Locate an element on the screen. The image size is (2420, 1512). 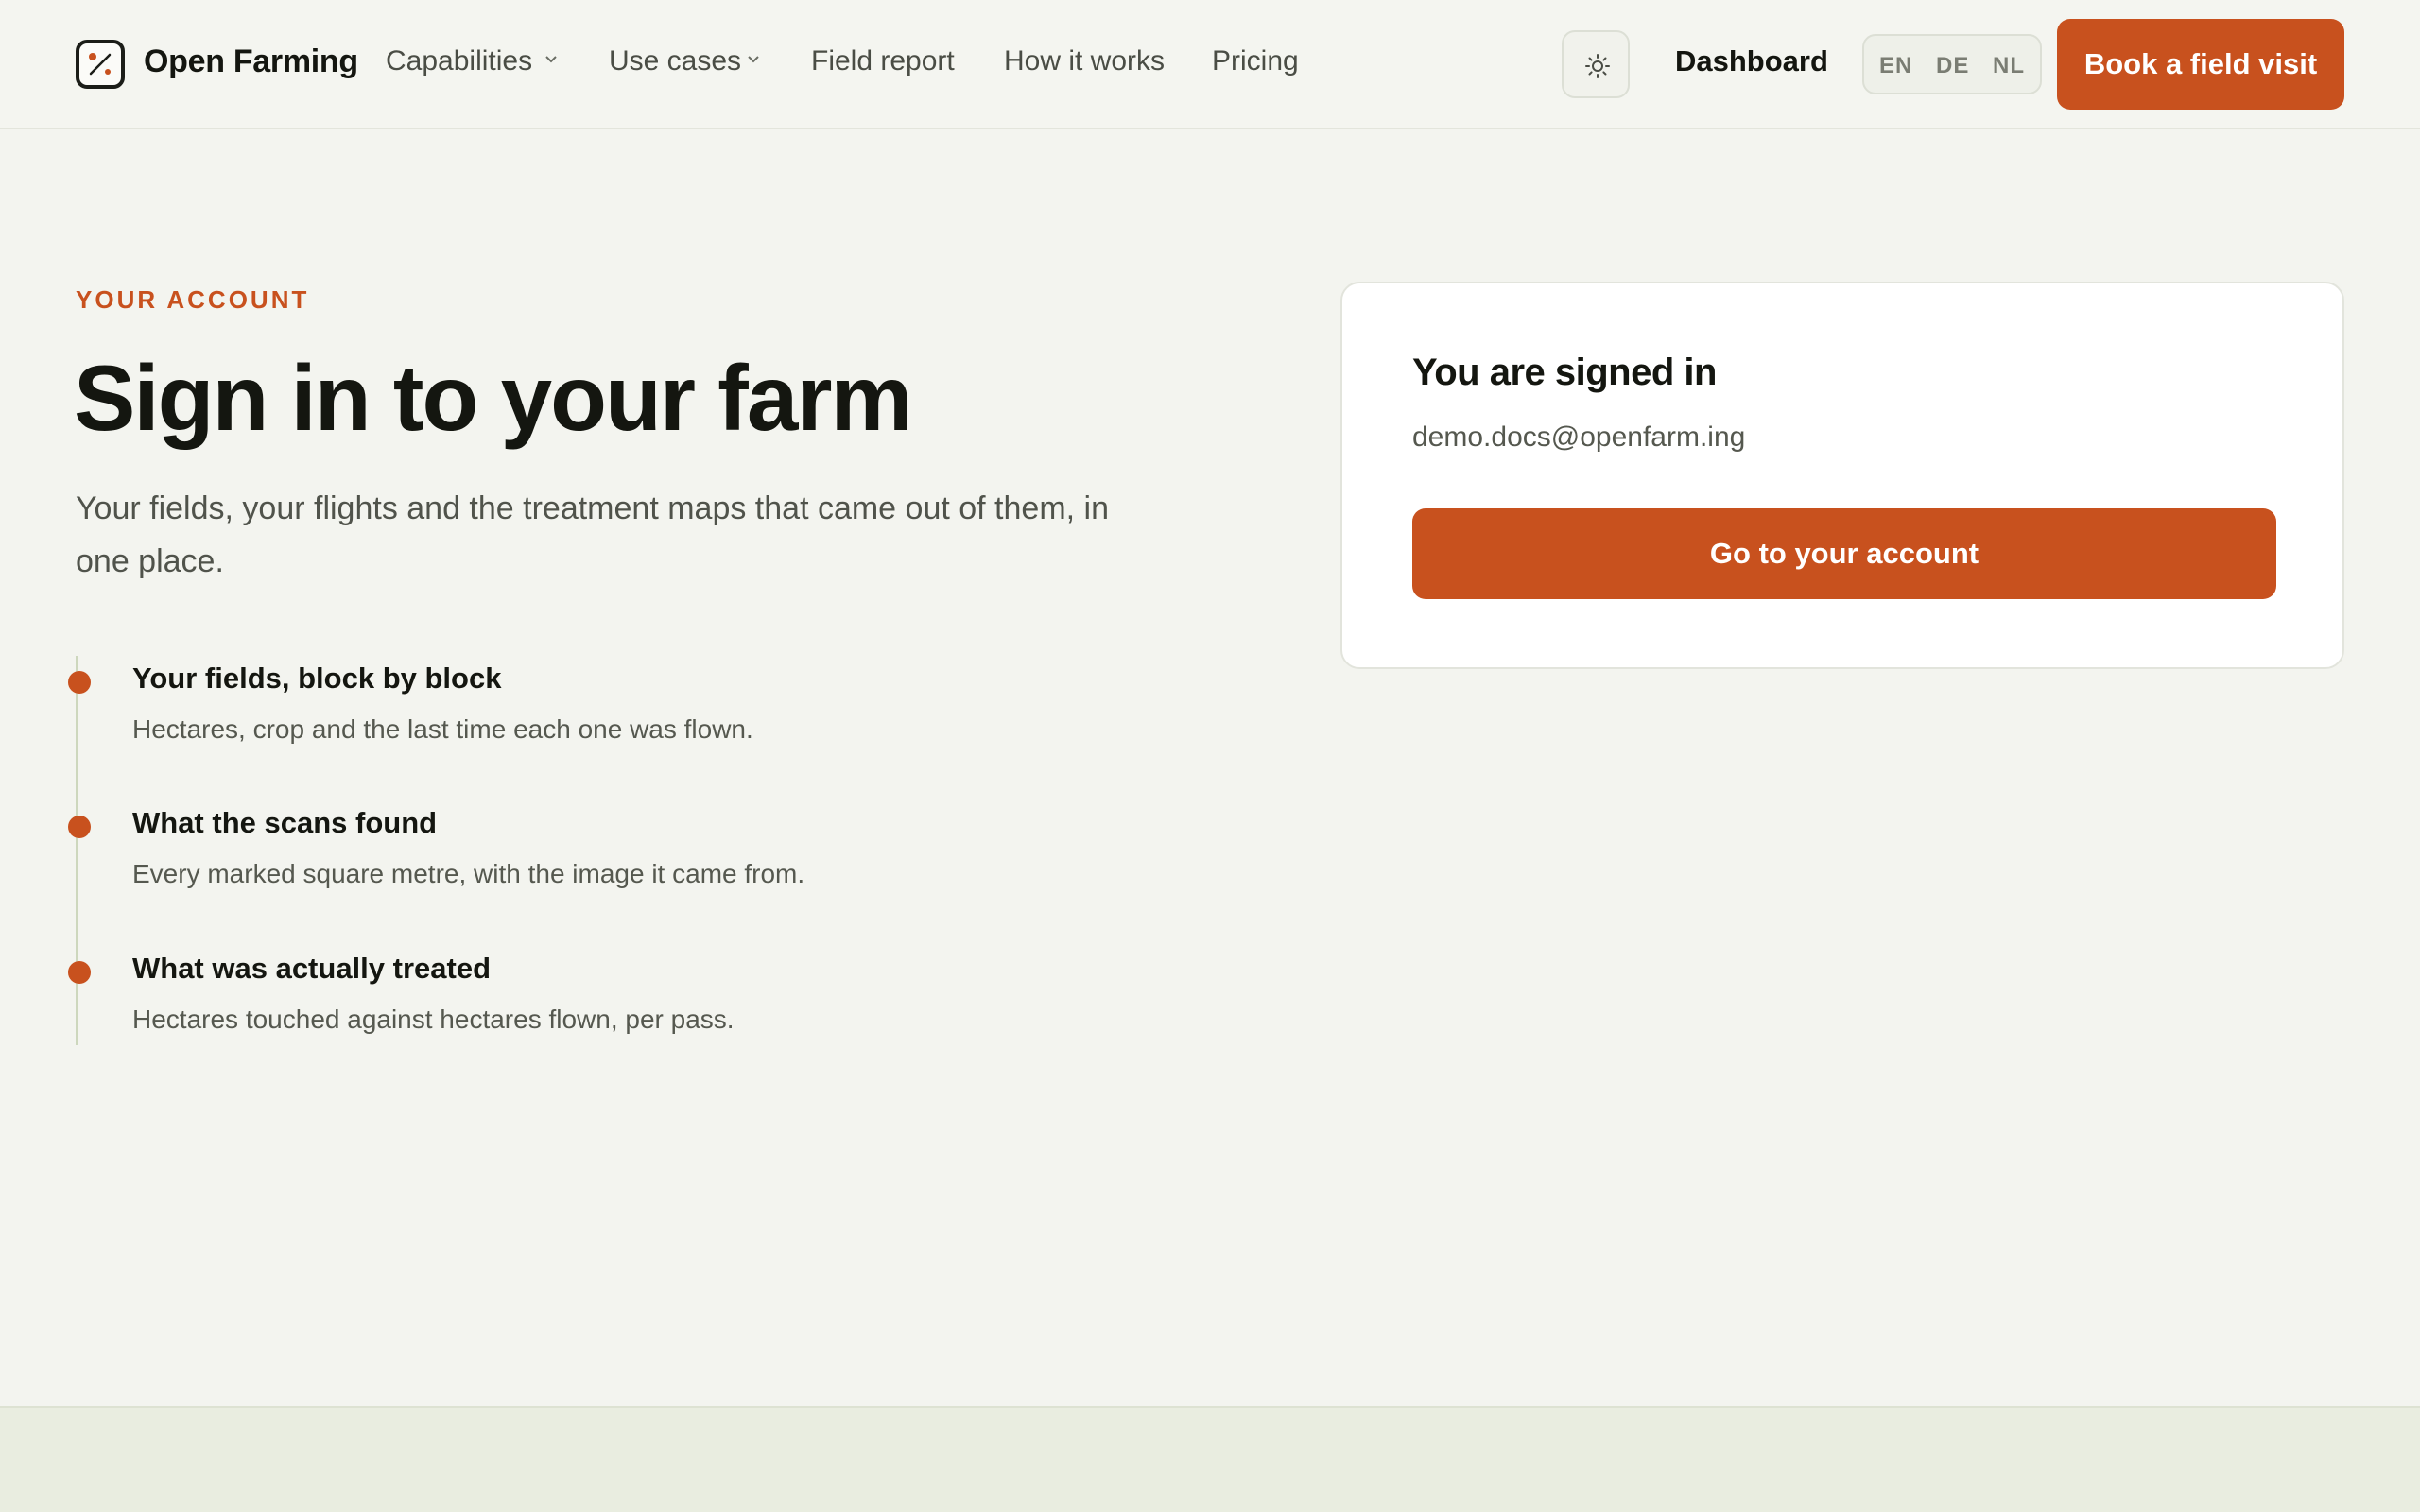
go-to-account-button: Go to your account is located at coordinates (1844, 553).